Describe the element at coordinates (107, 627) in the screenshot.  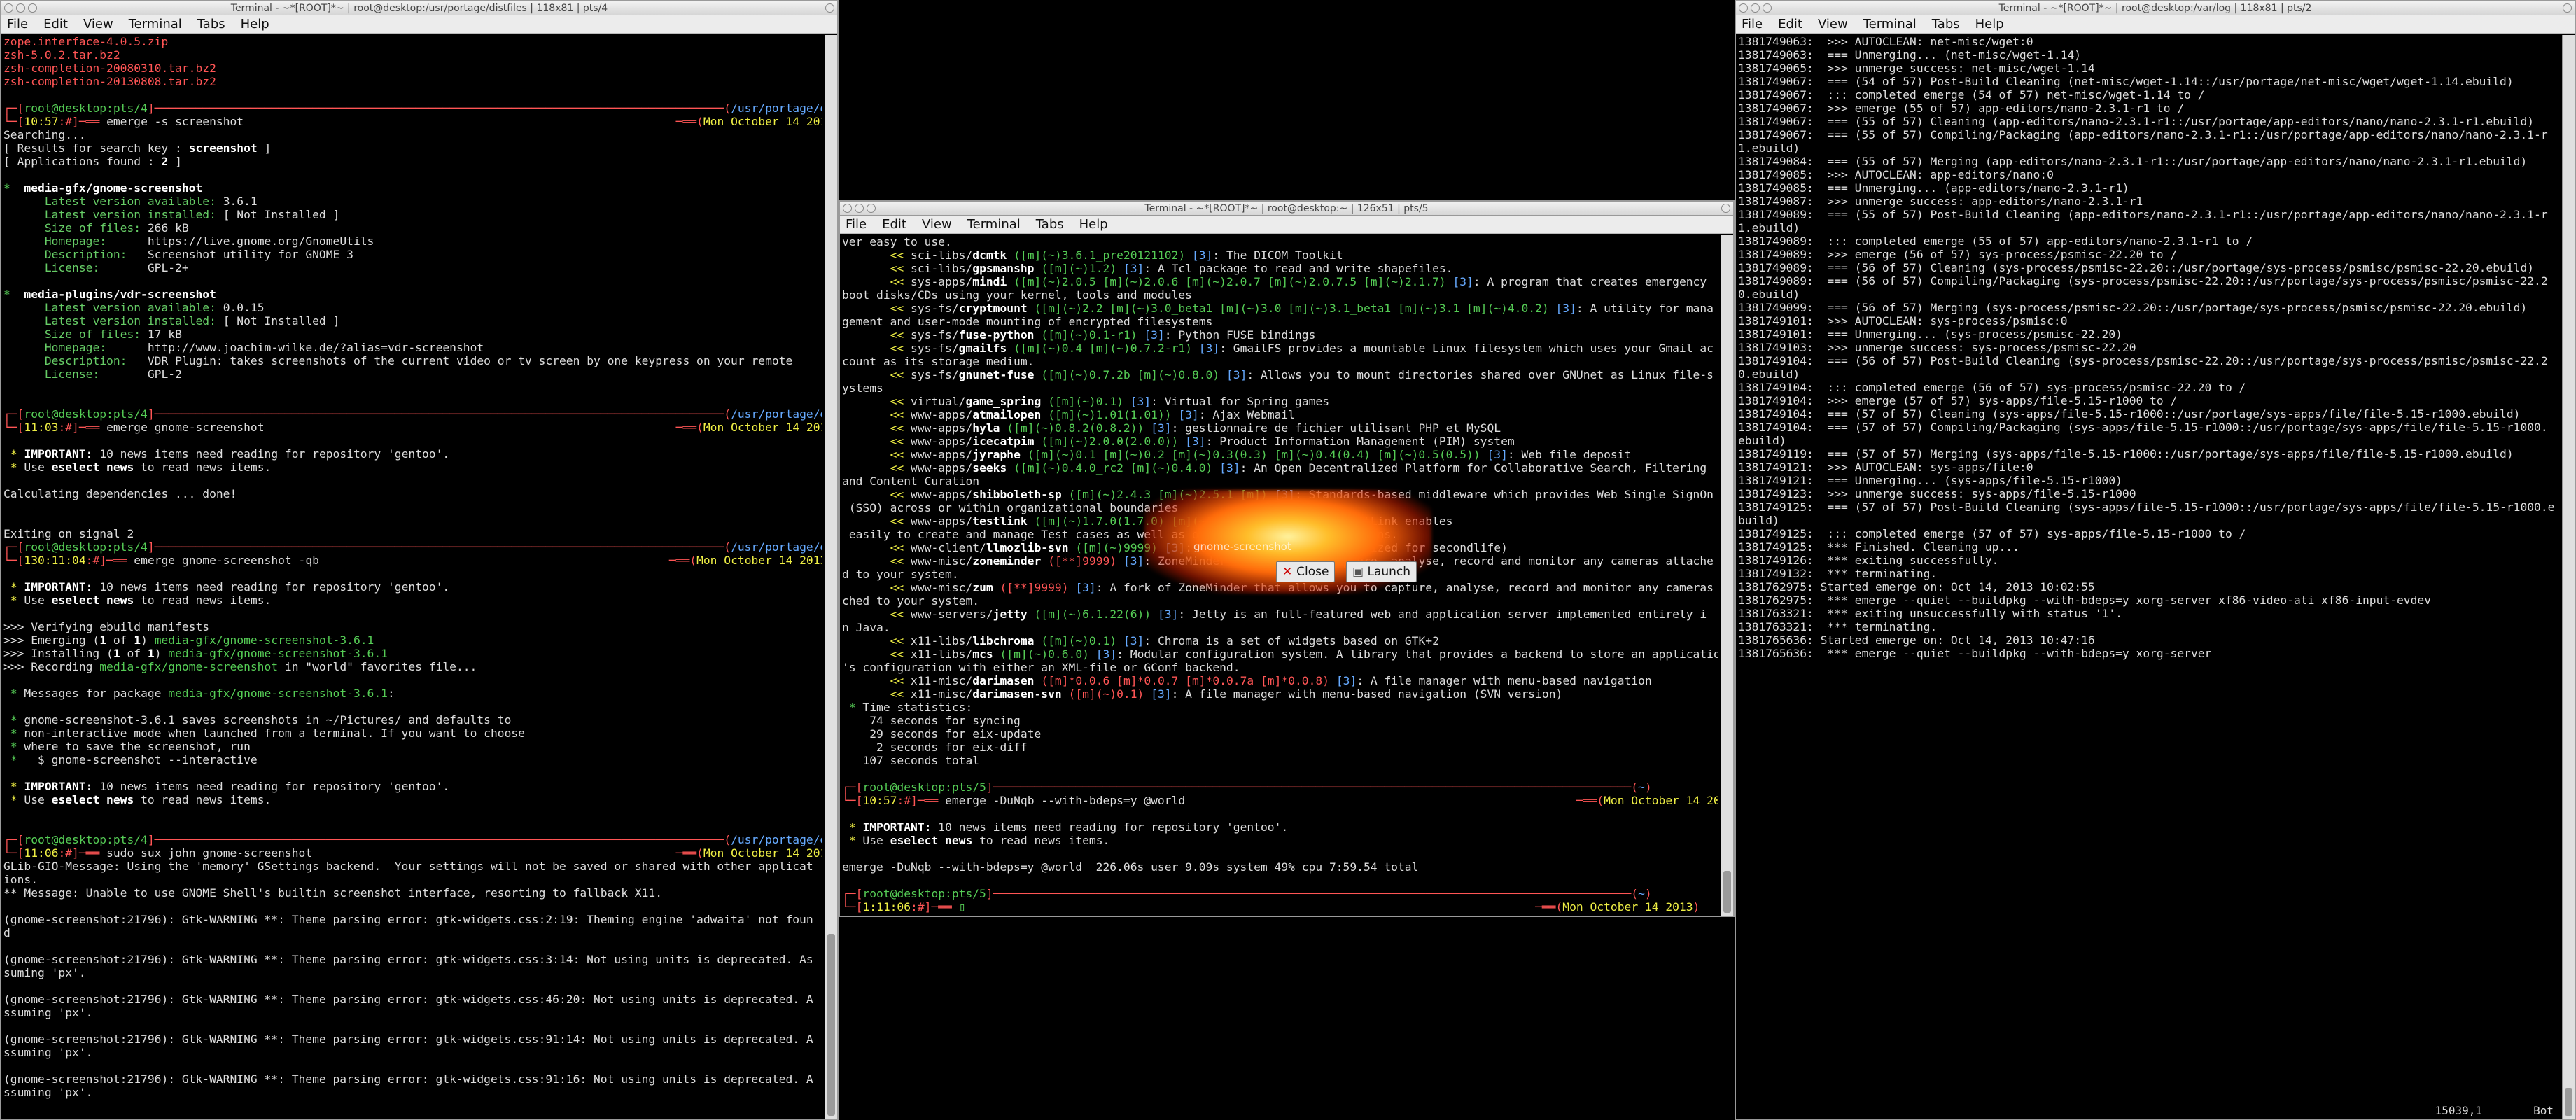
I see `terminal-line: >>> Verifying ebuild manifests` at that location.